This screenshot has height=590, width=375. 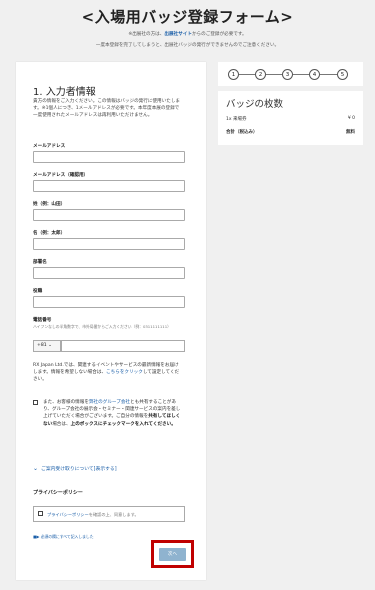 What do you see at coordinates (236, 119) in the screenshot?
I see `badge-row-label: 1x 来場券` at bounding box center [236, 119].